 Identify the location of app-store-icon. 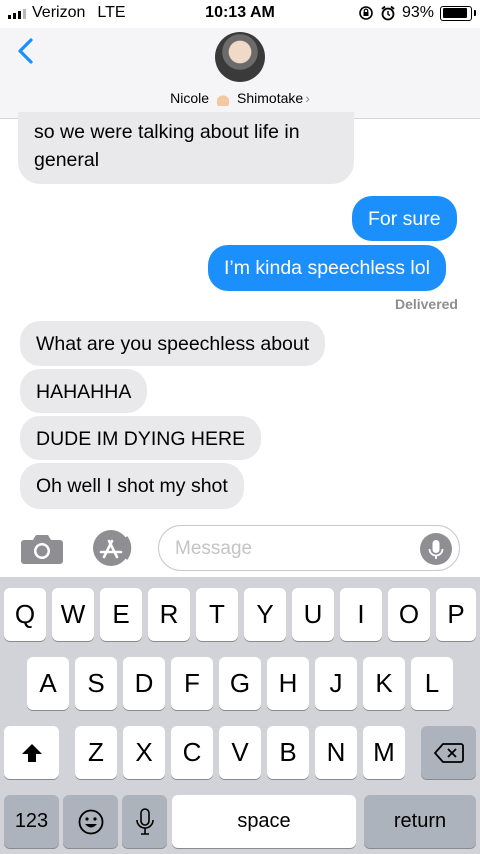
(111, 548).